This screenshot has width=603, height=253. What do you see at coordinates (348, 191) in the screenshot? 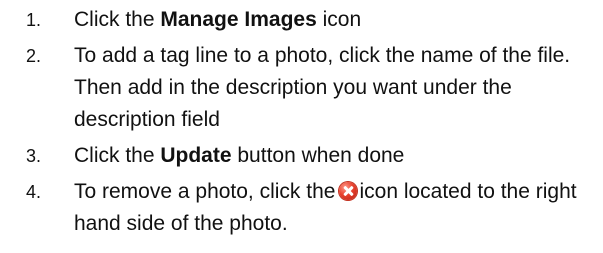
I see `remove-icon` at bounding box center [348, 191].